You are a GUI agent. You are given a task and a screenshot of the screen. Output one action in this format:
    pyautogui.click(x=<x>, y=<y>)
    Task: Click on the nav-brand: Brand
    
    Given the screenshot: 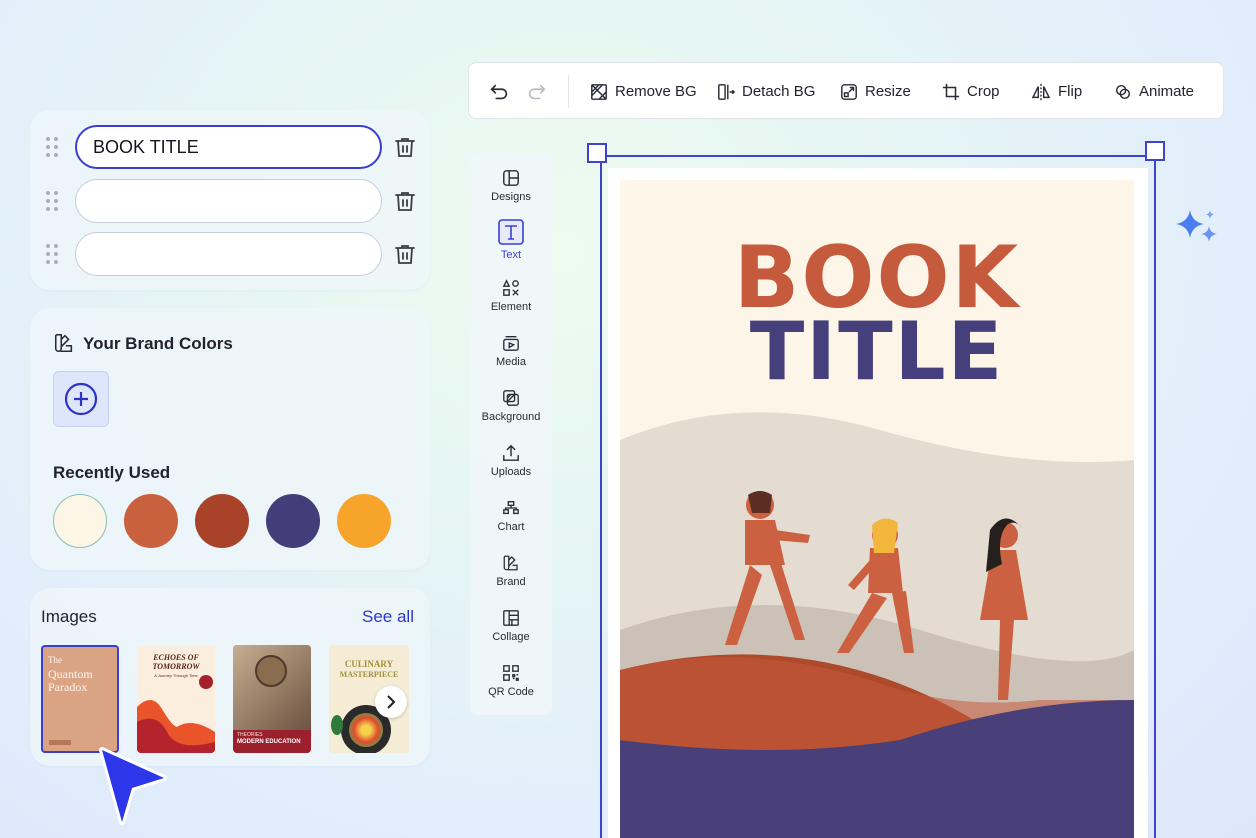 What is the action you would take?
    pyautogui.click(x=511, y=575)
    